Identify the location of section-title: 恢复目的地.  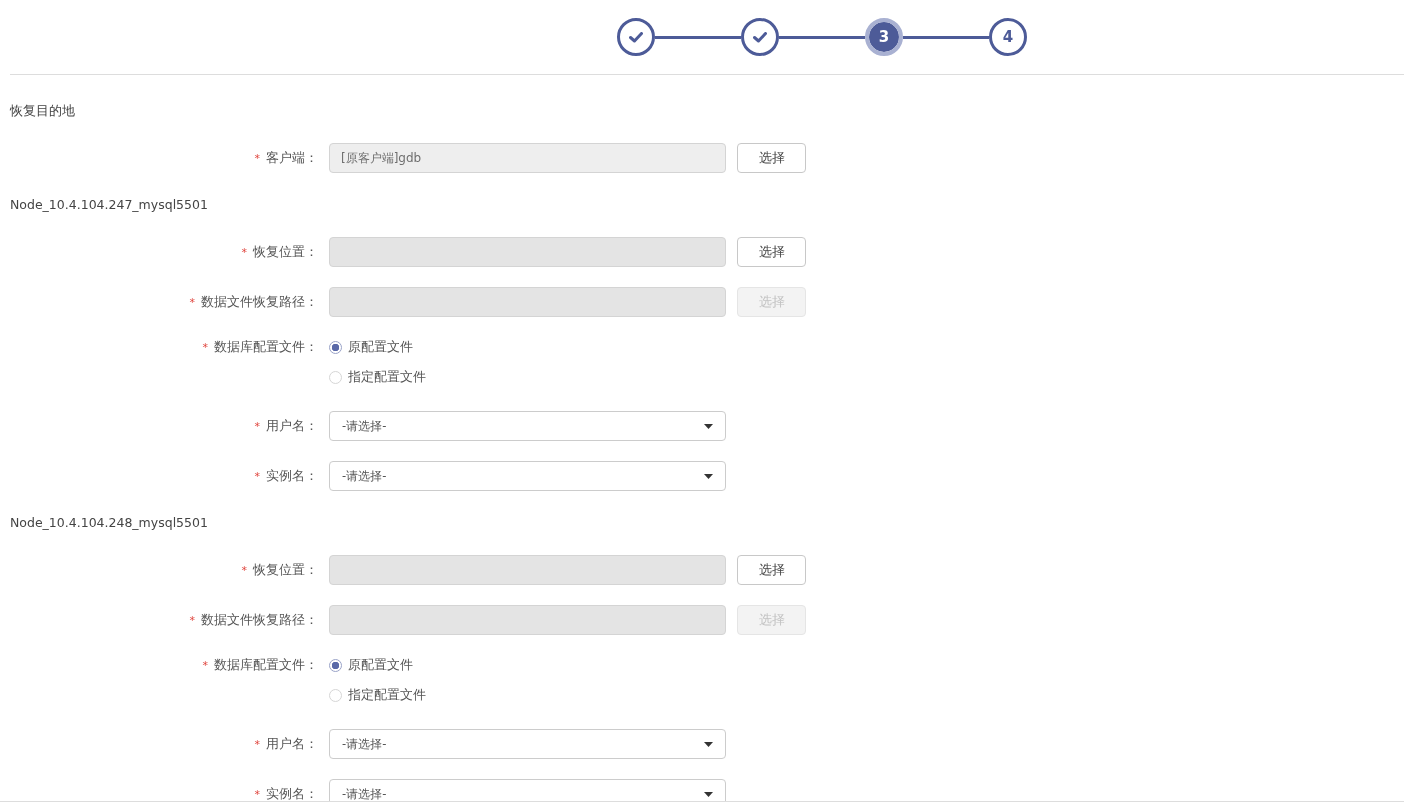
(43, 111).